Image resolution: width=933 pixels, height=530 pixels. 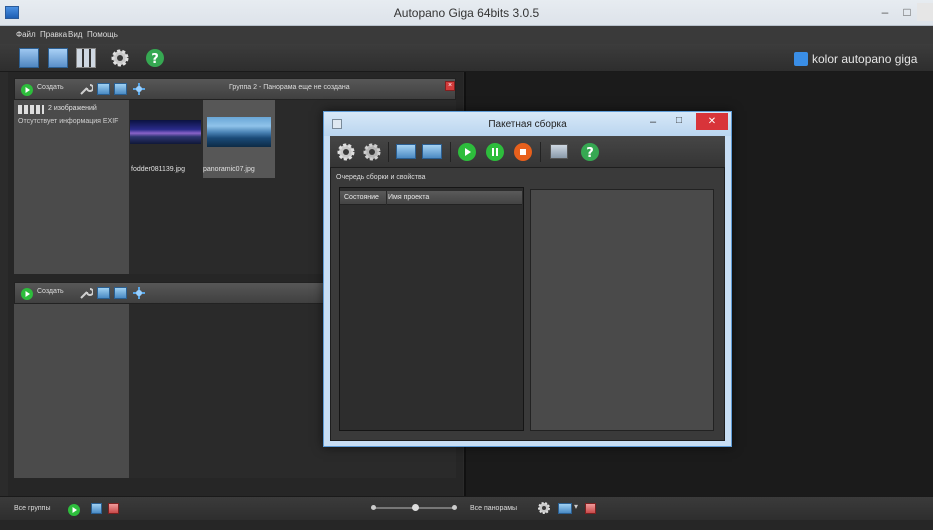 I want to click on dialog-title: Пакетная сборка, so click(x=527, y=124).